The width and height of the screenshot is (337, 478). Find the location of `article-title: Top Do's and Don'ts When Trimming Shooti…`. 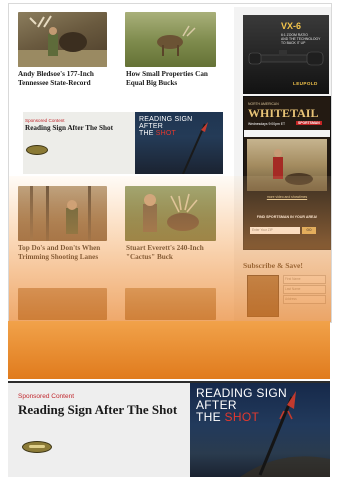

article-title: Top Do's and Don'ts When Trimming Shooti… is located at coordinates (64, 252).